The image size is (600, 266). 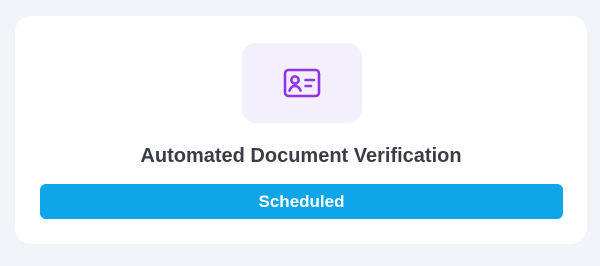 I want to click on icon-tile, so click(x=302, y=83).